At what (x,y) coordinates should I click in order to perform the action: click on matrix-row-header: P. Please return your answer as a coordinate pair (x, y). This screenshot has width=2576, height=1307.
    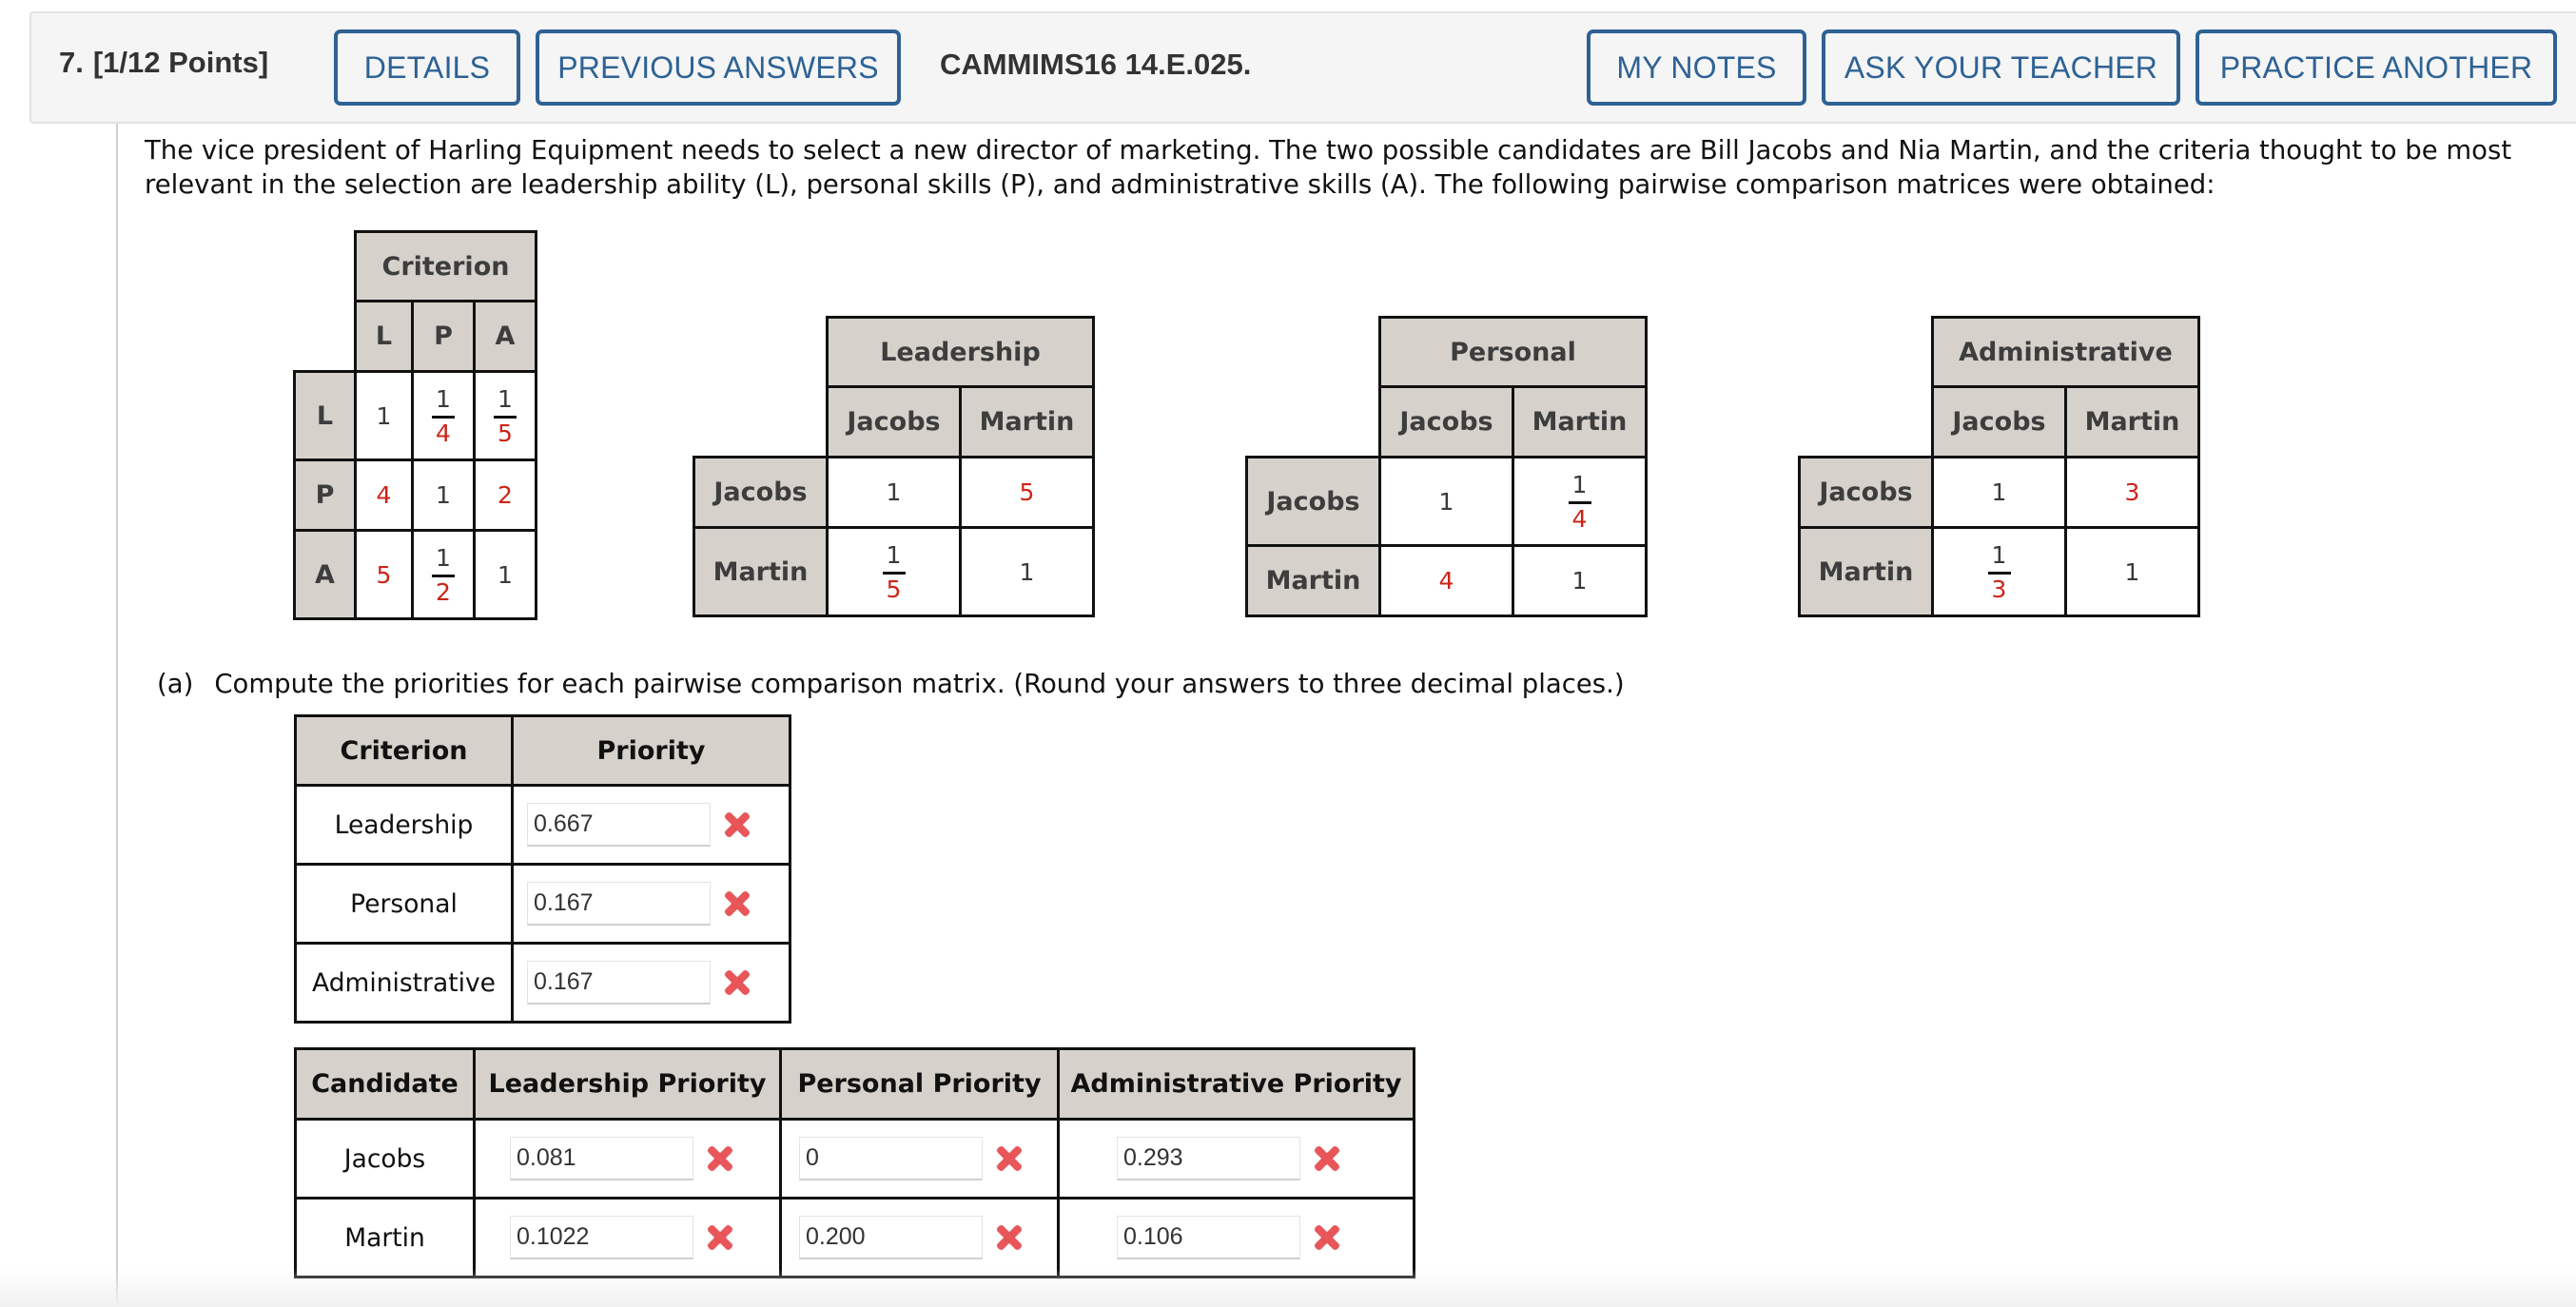
    Looking at the image, I should click on (325, 495).